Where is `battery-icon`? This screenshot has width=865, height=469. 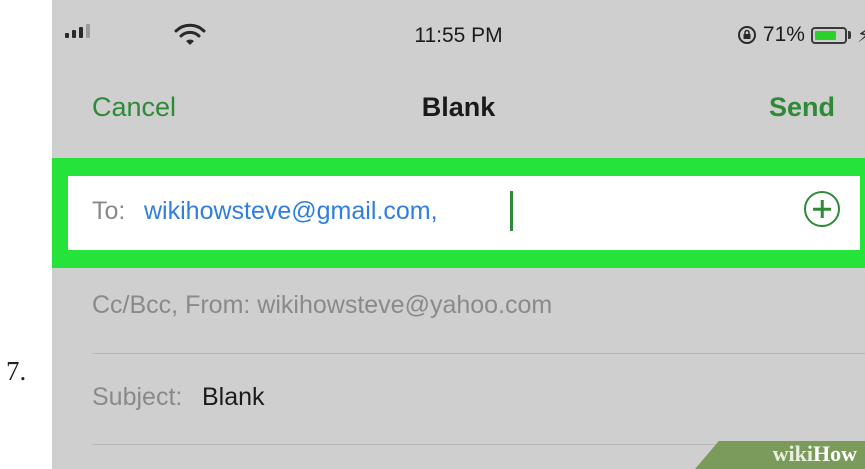
battery-icon is located at coordinates (828, 35).